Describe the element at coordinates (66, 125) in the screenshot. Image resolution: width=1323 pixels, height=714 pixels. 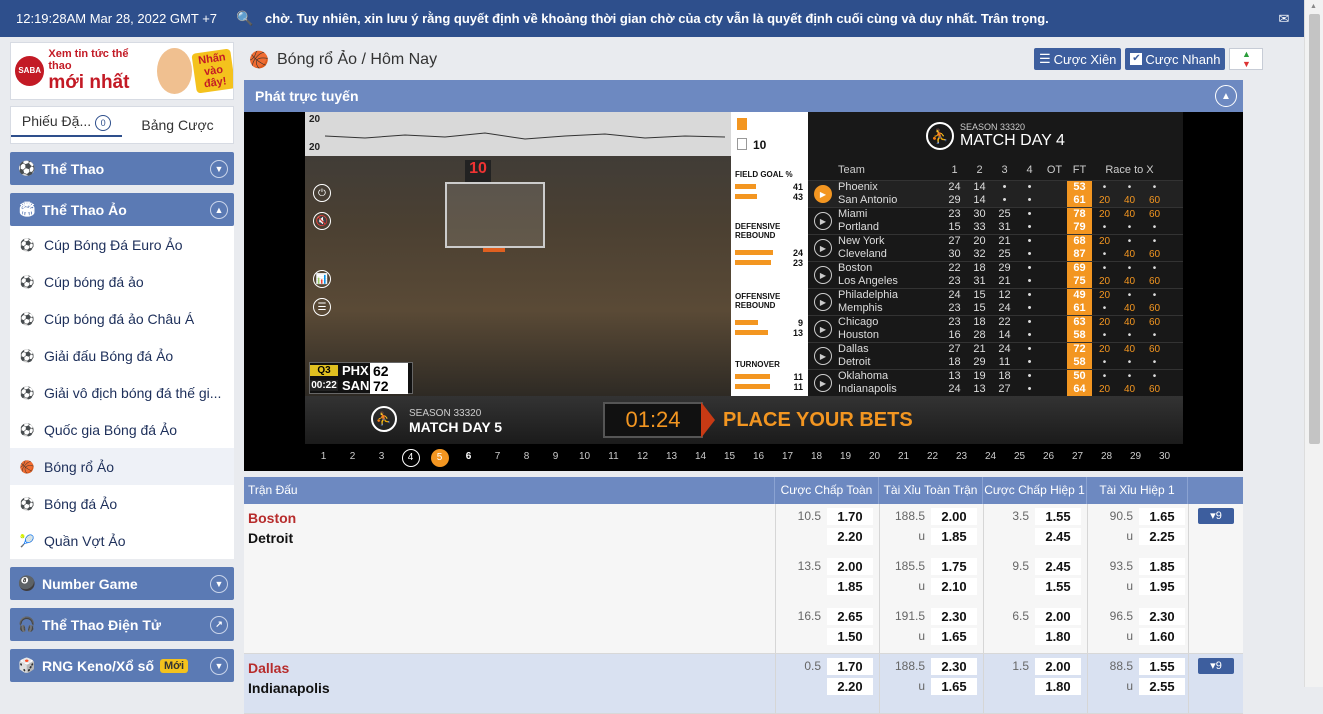
I see `tab-bet-slip: Phiếu Đặ... 0` at that location.